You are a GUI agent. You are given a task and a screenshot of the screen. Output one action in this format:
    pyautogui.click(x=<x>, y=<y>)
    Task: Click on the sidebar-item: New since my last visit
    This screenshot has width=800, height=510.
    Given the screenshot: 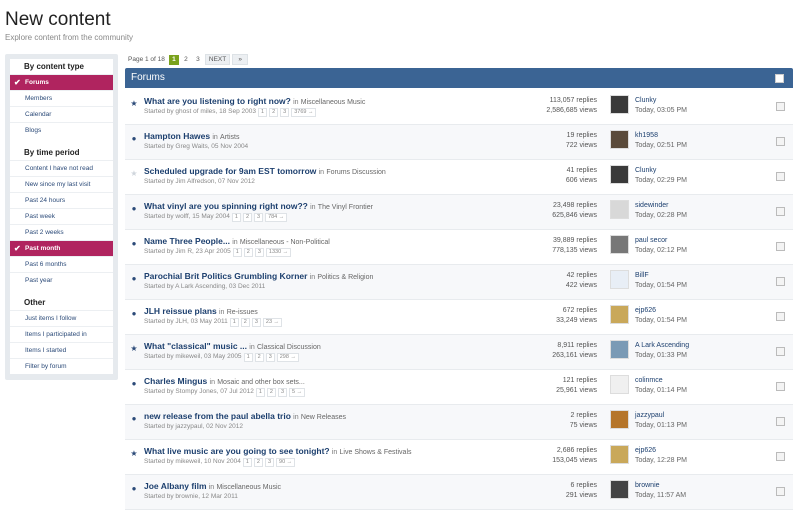 What is the action you would take?
    pyautogui.click(x=61, y=184)
    